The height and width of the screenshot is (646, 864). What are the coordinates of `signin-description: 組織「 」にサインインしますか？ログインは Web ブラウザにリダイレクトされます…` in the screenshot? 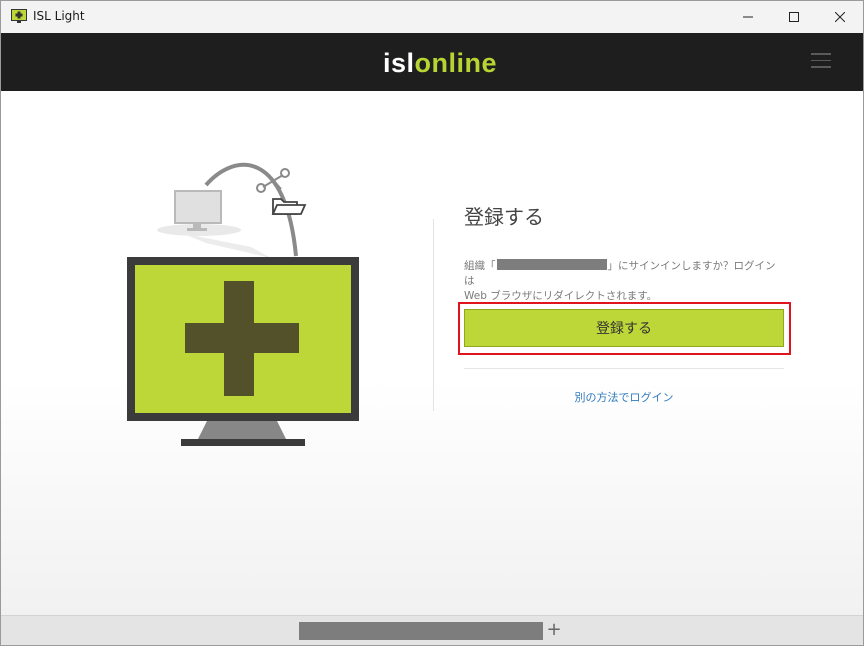 It's located at (620, 280).